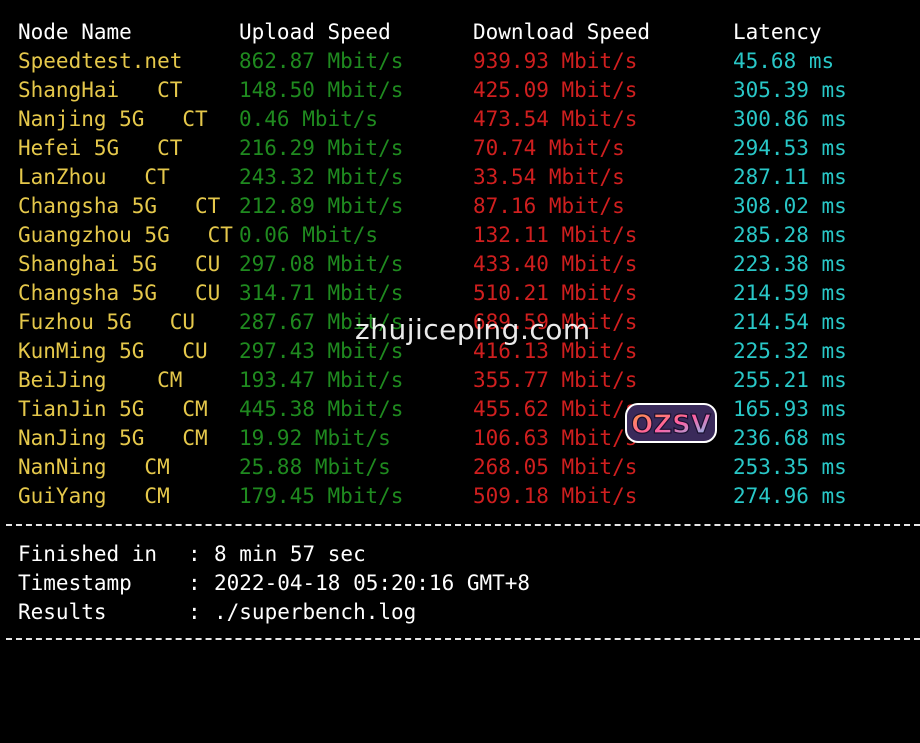 This screenshot has width=920, height=743. Describe the element at coordinates (790, 496) in the screenshot. I see `latency-cell: 274.96 ms` at that location.